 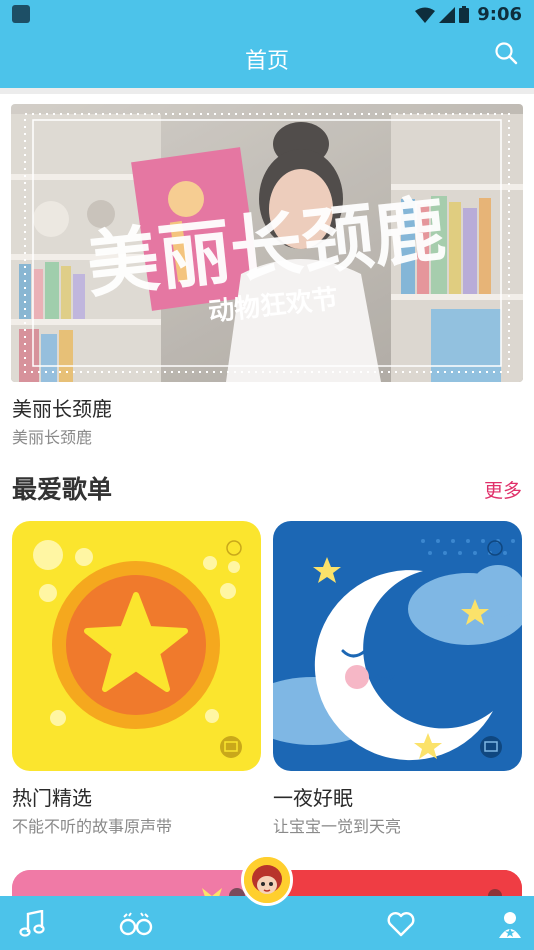 I want to click on glasses-icon, so click(x=136, y=924).